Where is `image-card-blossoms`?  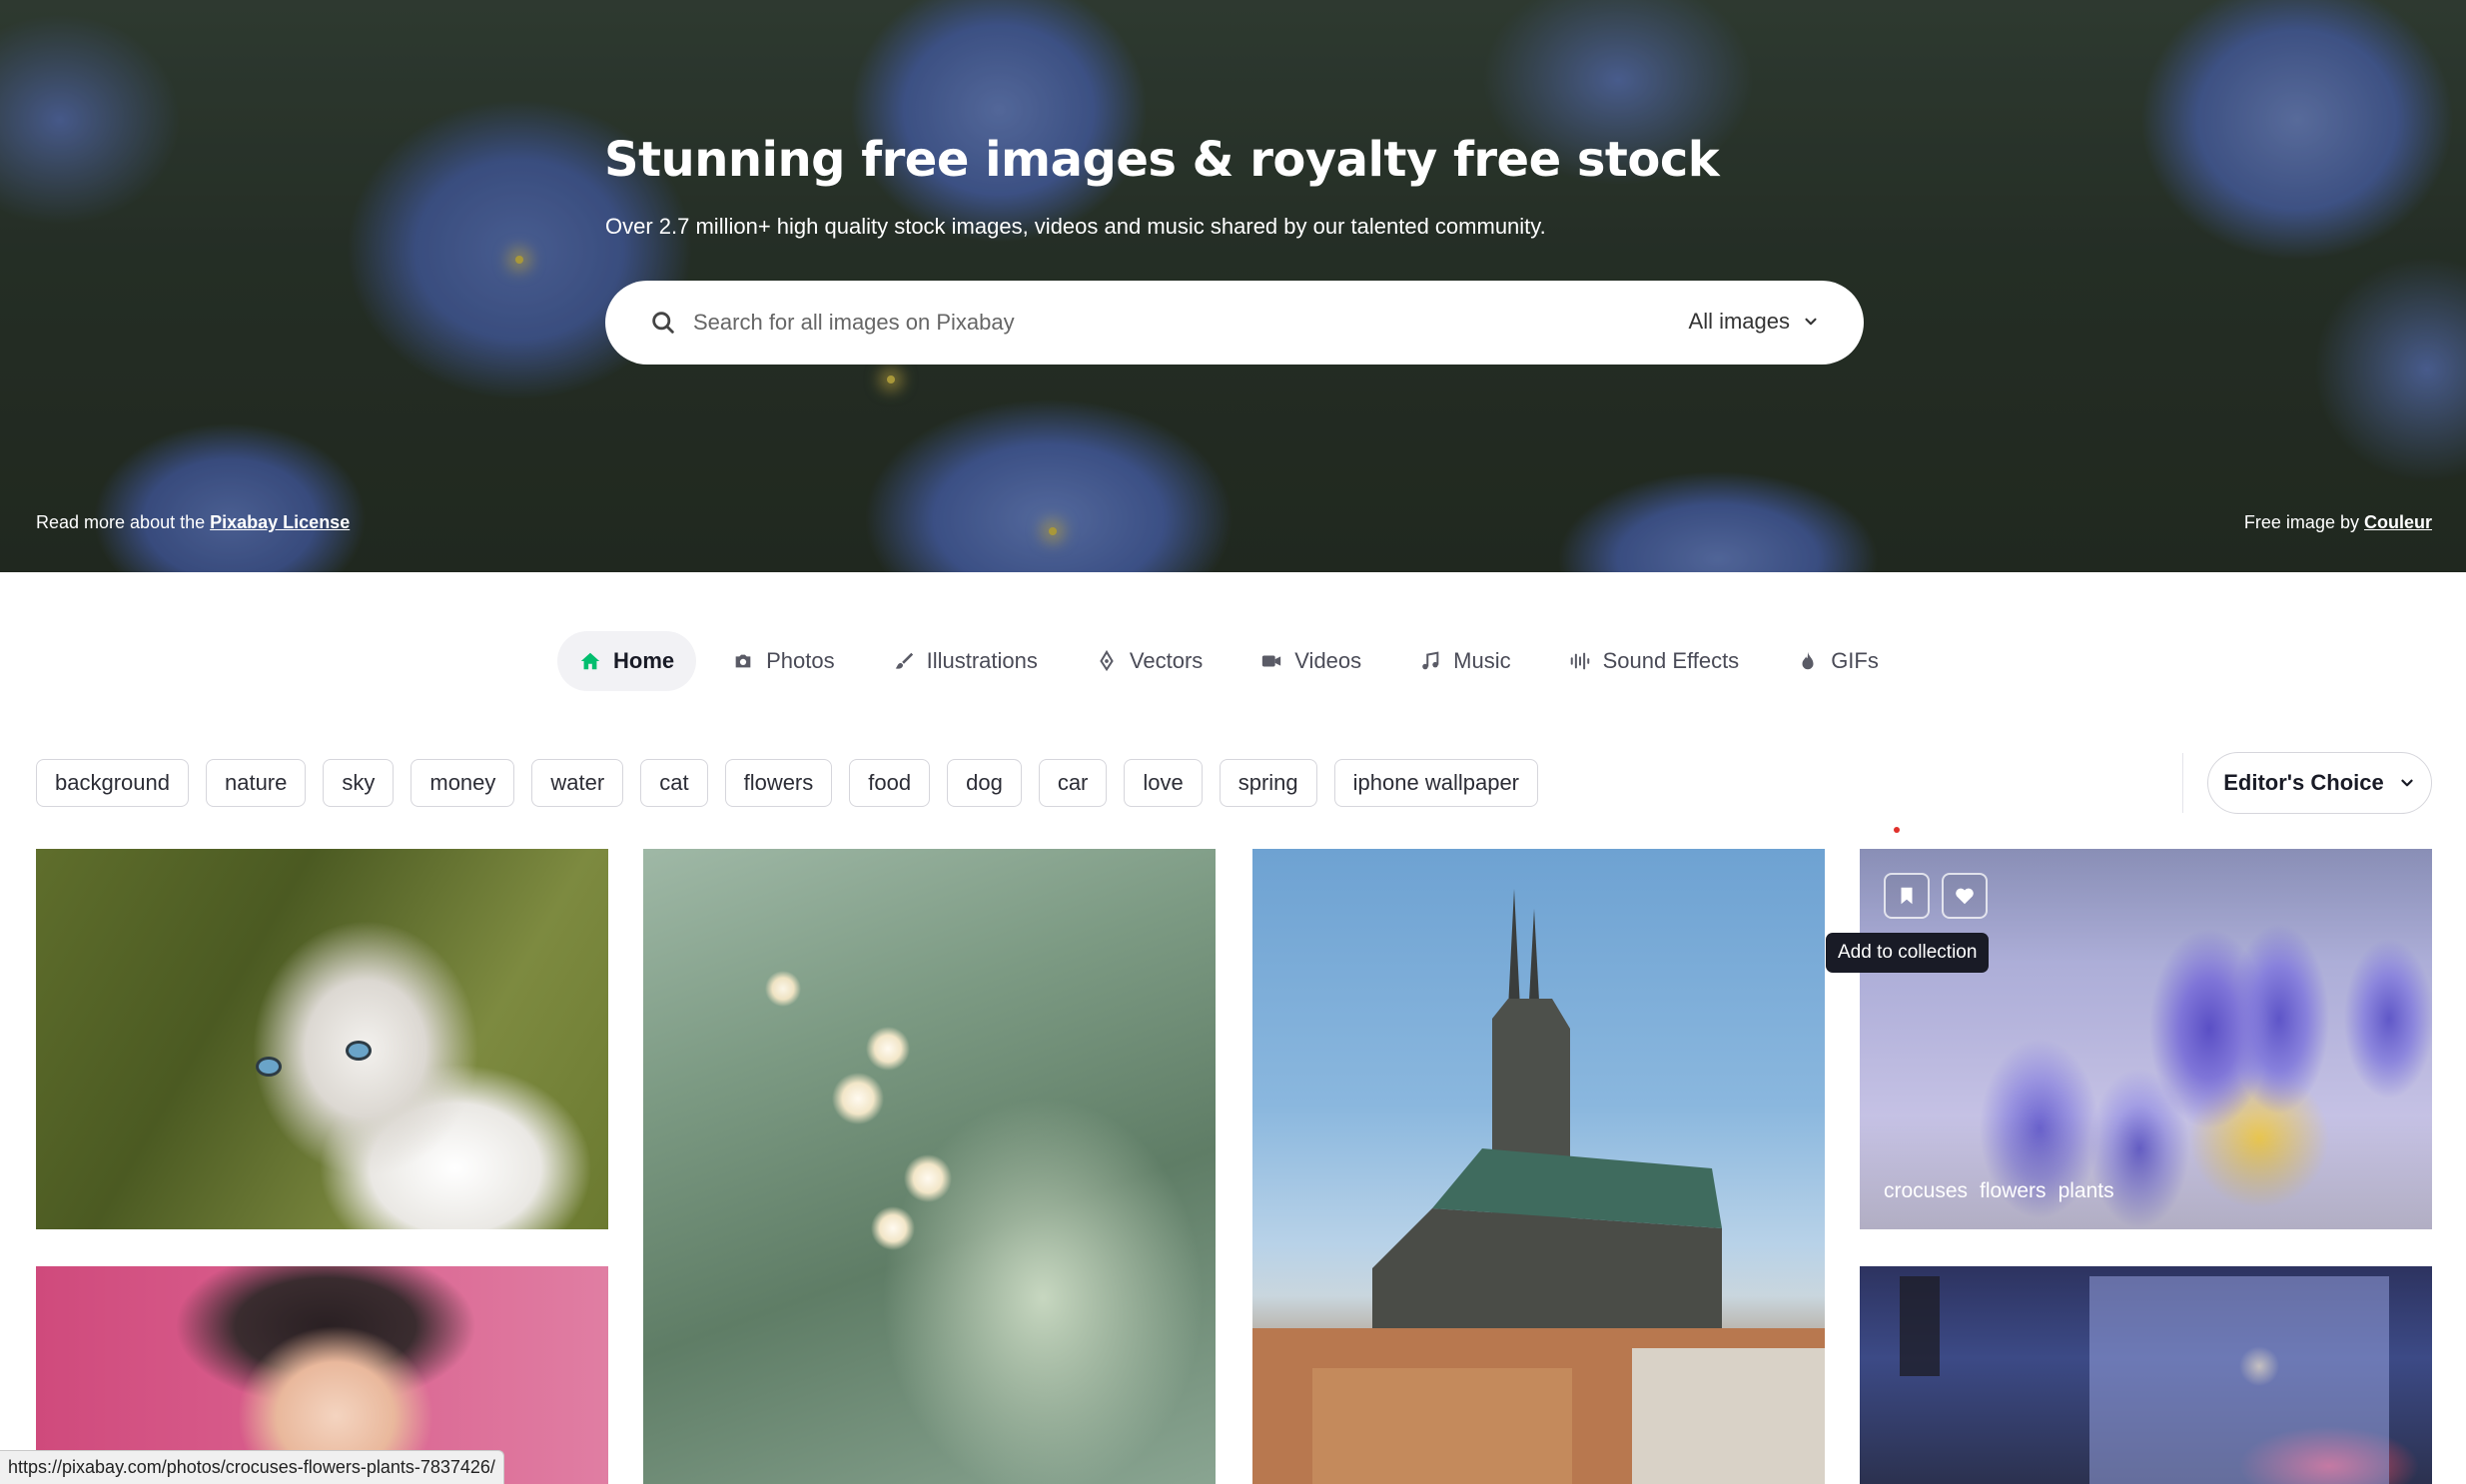
image-card-blossoms is located at coordinates (930, 1167).